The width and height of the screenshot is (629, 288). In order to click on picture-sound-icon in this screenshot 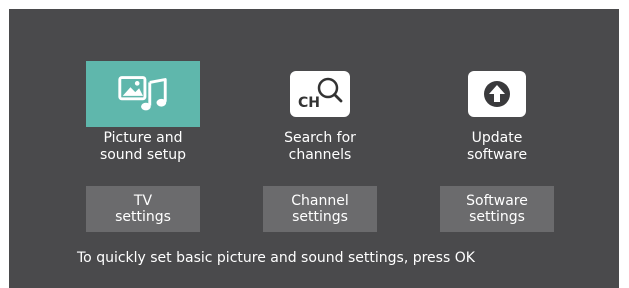, I will do `click(143, 94)`.